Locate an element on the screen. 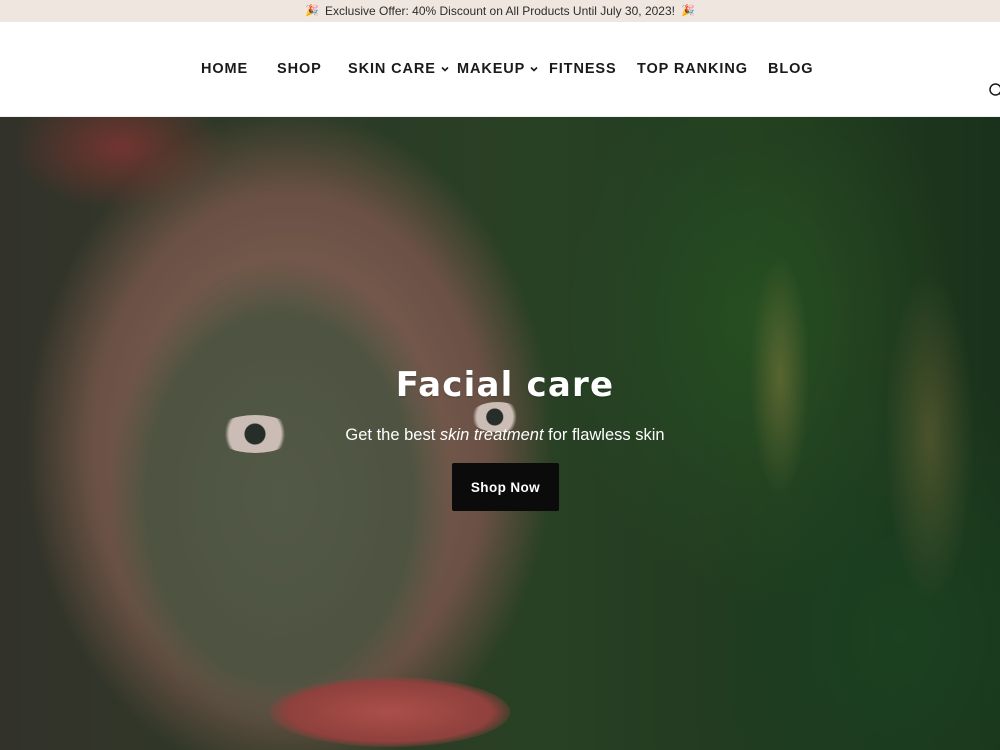 The height and width of the screenshot is (750, 1000). hero-subtitle-emphasis: skin treatment is located at coordinates (491, 435).